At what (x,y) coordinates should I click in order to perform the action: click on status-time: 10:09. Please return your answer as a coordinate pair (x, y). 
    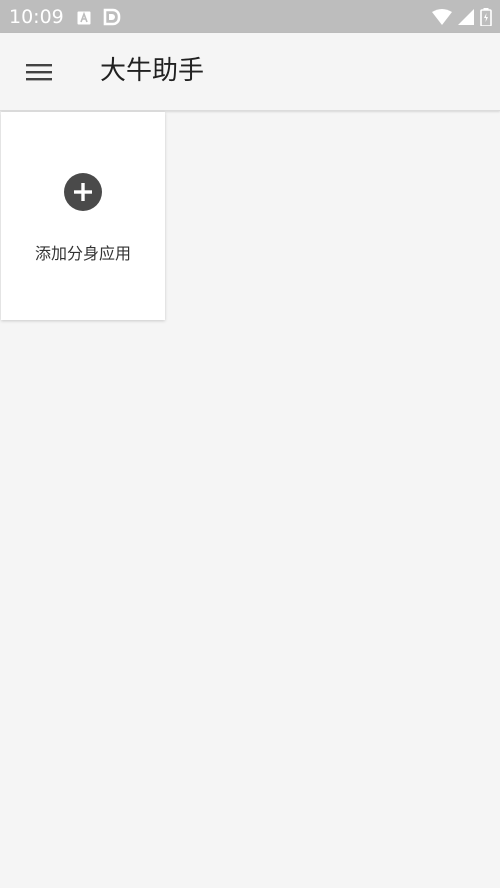
    Looking at the image, I should click on (36, 17).